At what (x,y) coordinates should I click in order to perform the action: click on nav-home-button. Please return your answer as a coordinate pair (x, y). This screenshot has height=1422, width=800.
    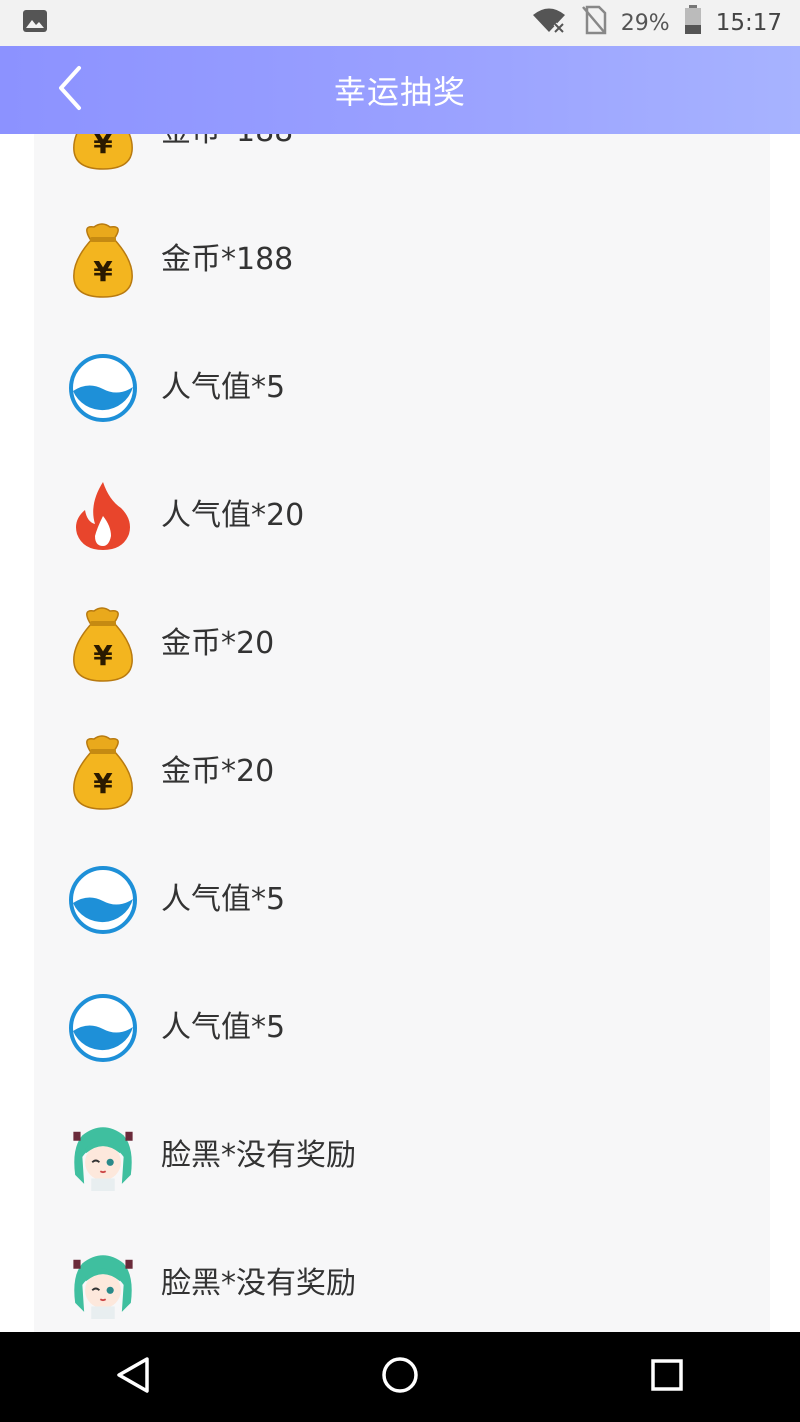
    Looking at the image, I should click on (400, 1377).